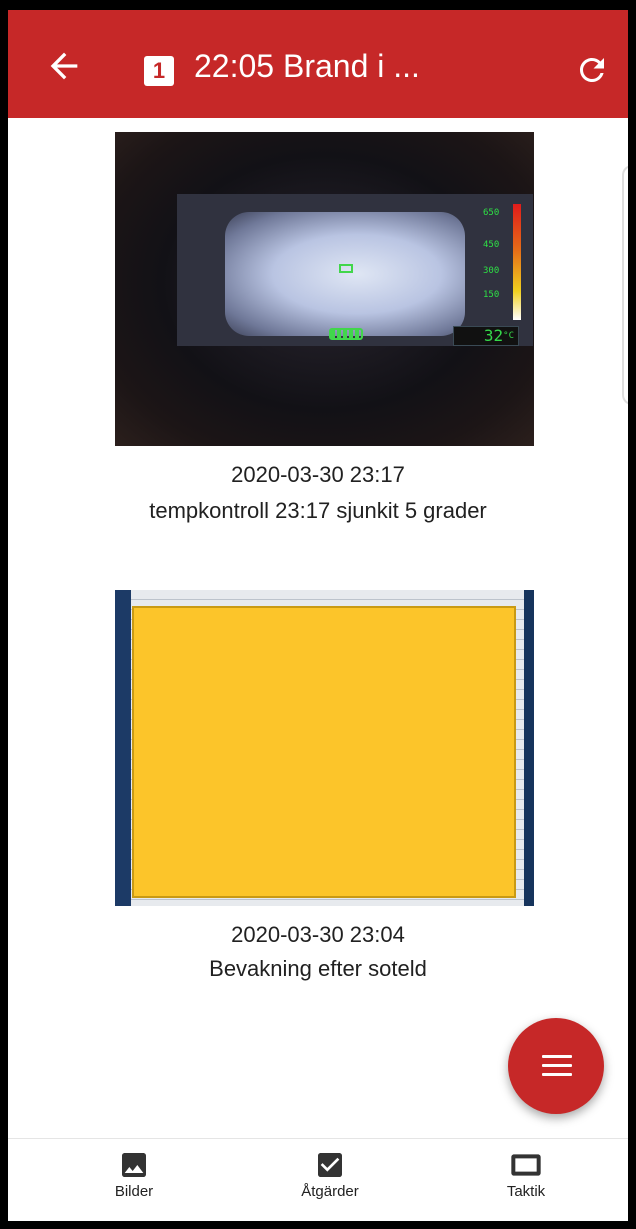  Describe the element at coordinates (508, 336) in the screenshot. I see `temperature-unit: °C` at that location.